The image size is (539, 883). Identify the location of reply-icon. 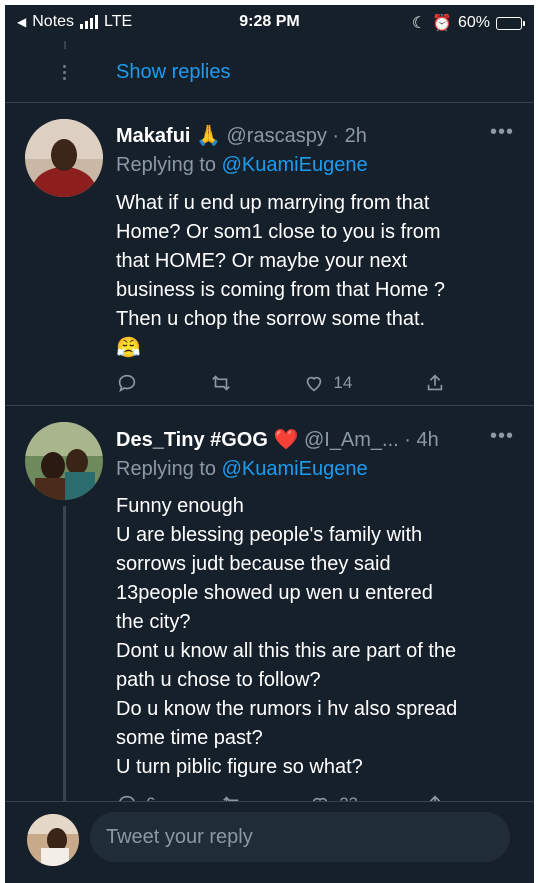
(127, 383).